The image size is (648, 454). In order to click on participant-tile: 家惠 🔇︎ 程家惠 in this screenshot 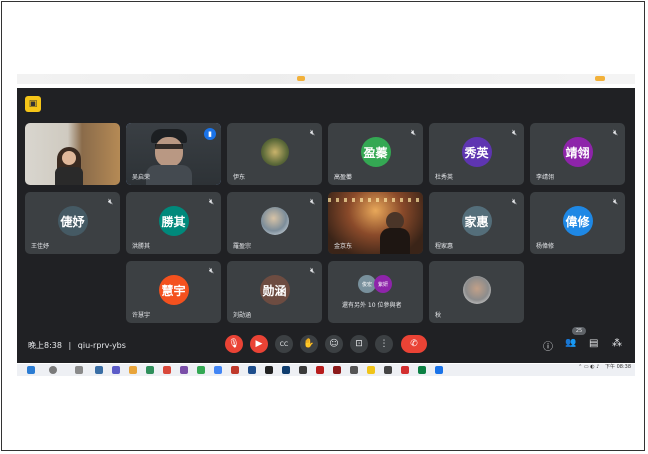, I will do `click(476, 223)`.